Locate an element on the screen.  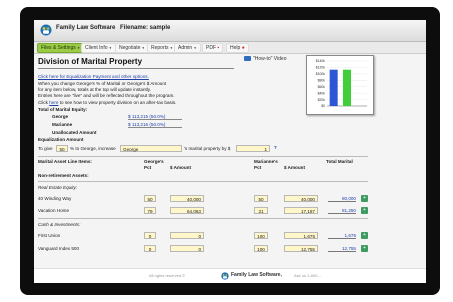
menu-negotiate-label: Negotiate is located at coordinates (130, 48).